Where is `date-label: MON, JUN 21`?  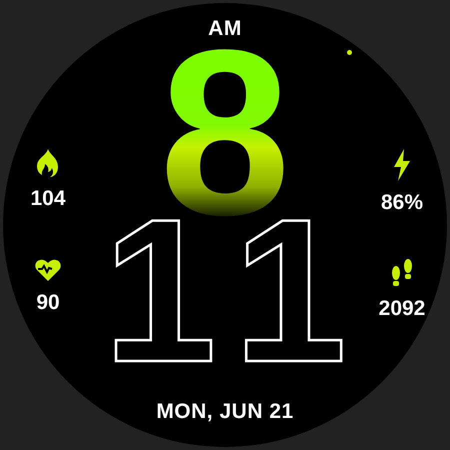 date-label: MON, JUN 21 is located at coordinates (225, 412).